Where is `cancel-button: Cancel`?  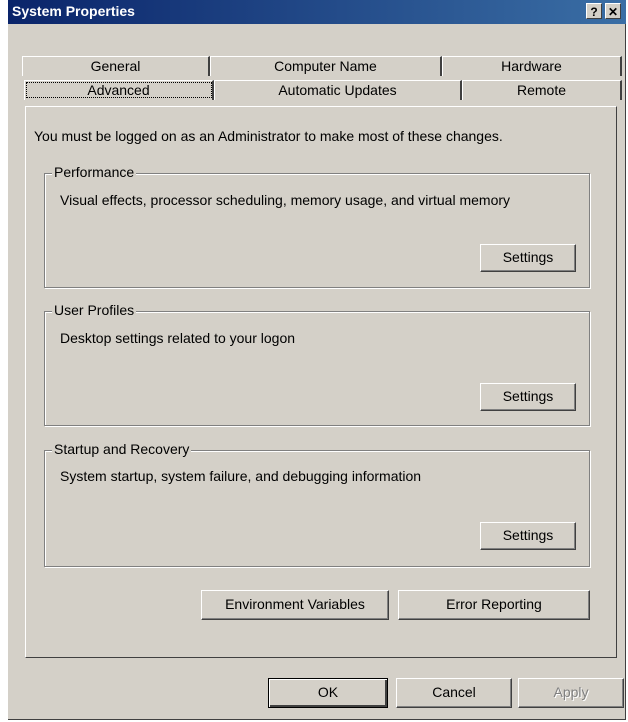
cancel-button: Cancel is located at coordinates (454, 693).